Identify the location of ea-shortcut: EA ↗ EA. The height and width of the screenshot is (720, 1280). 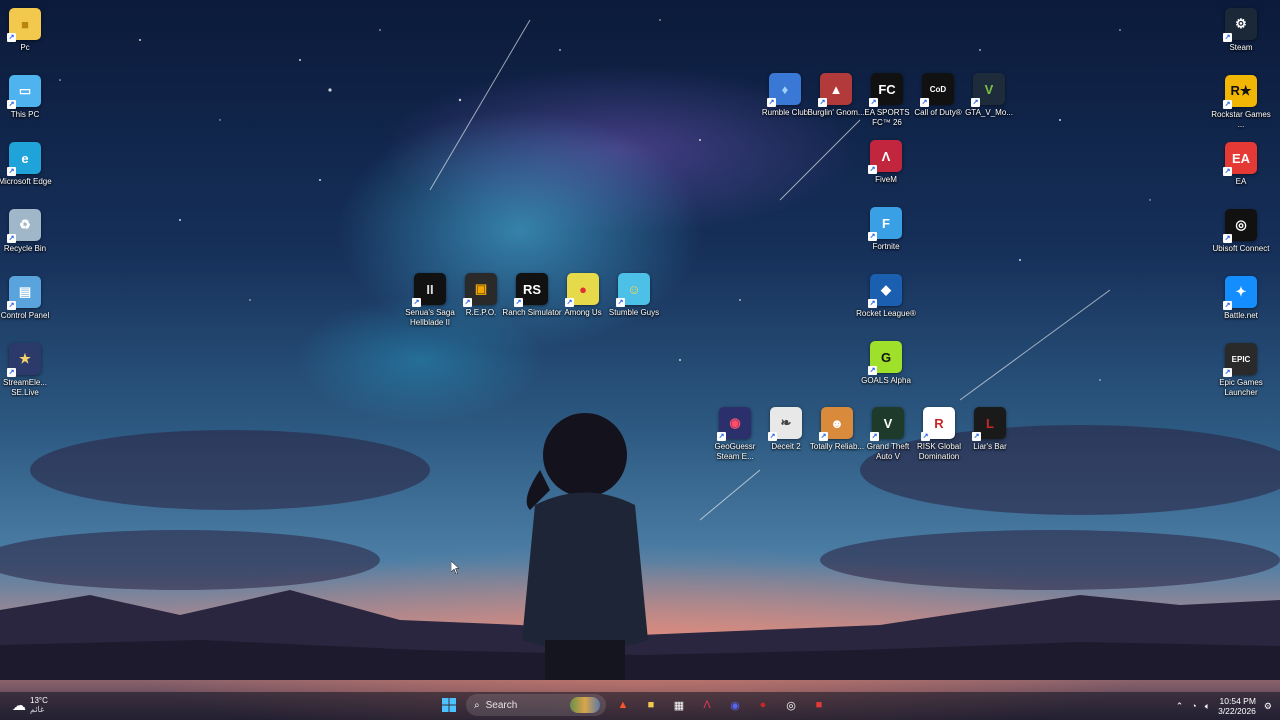
(1241, 164).